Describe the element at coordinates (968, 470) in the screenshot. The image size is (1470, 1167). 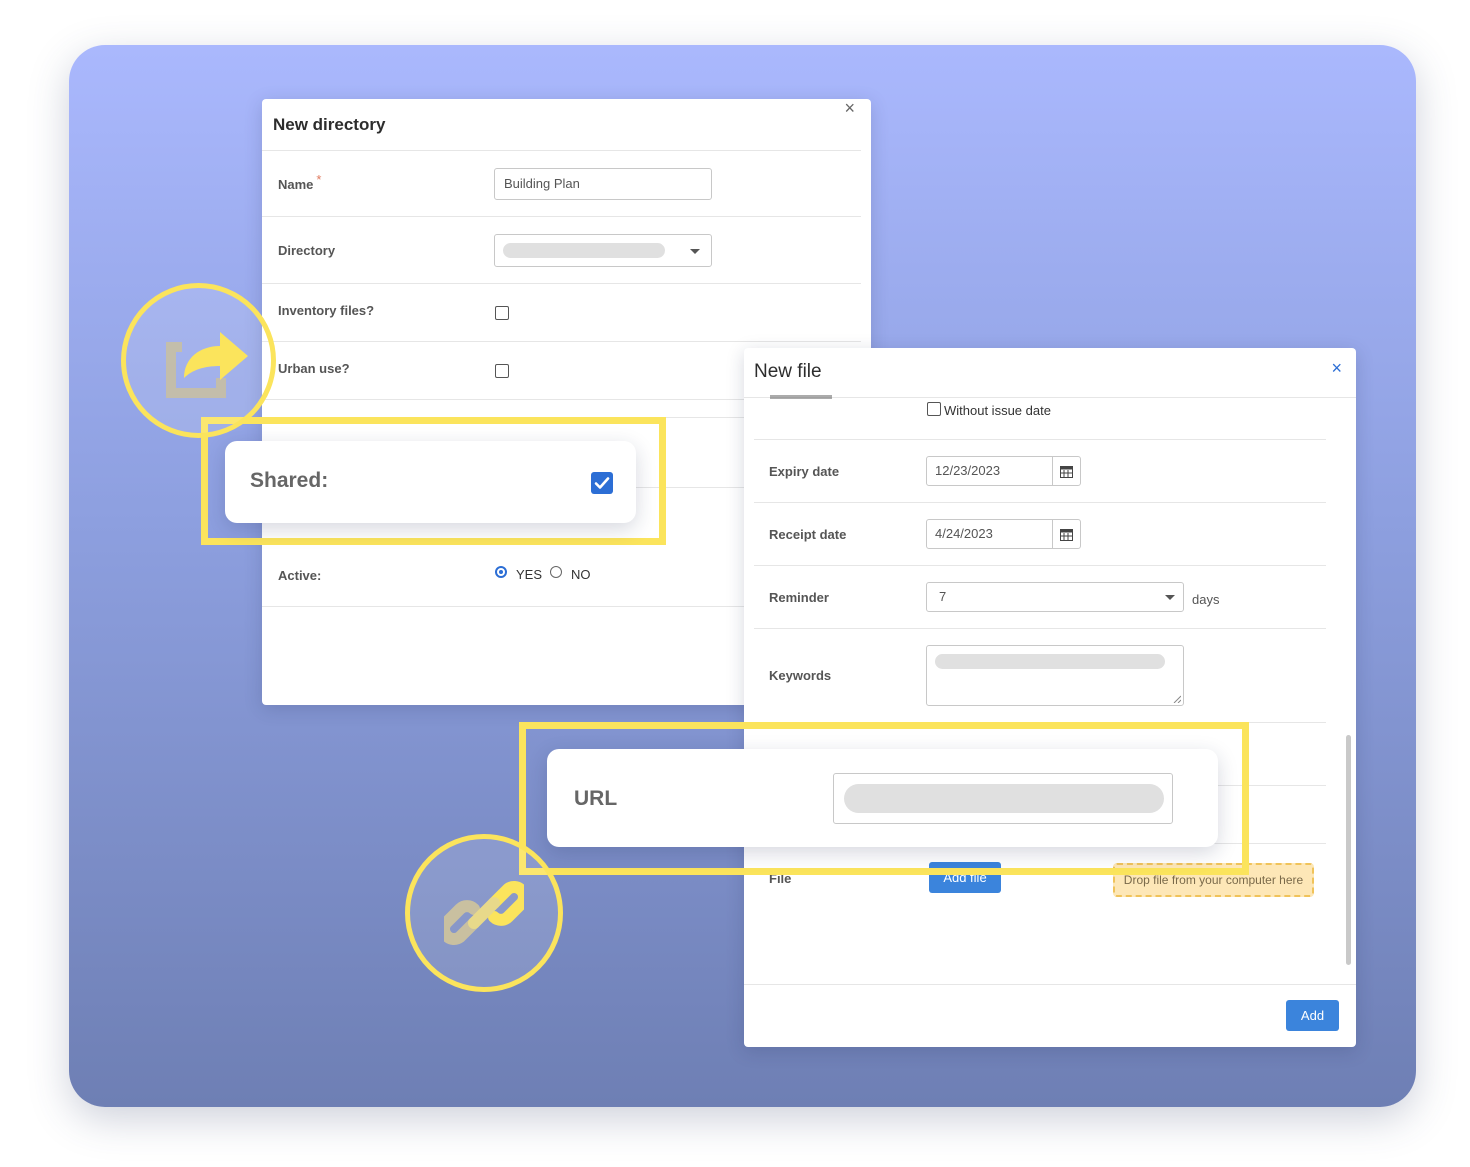
I see `expiry-value: 12/23/2023` at that location.